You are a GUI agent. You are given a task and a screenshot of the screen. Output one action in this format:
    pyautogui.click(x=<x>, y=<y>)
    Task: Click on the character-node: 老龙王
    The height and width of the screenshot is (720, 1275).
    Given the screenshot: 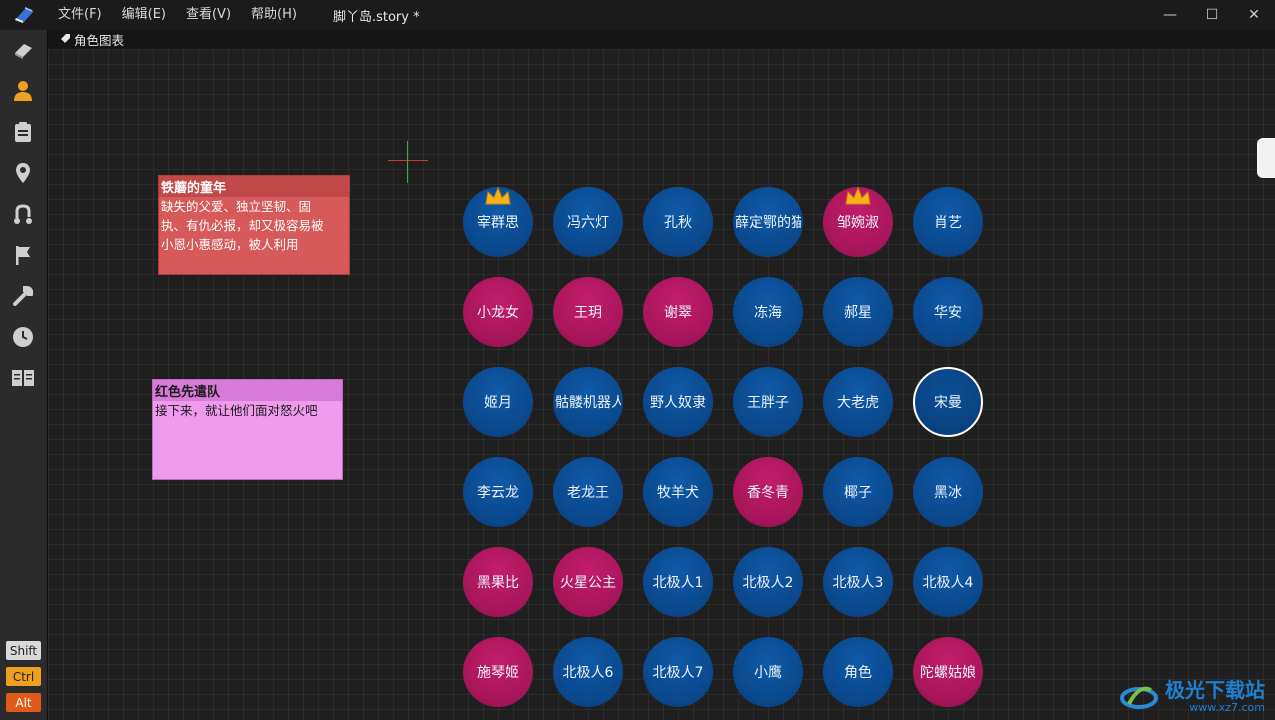 What is the action you would take?
    pyautogui.click(x=588, y=492)
    